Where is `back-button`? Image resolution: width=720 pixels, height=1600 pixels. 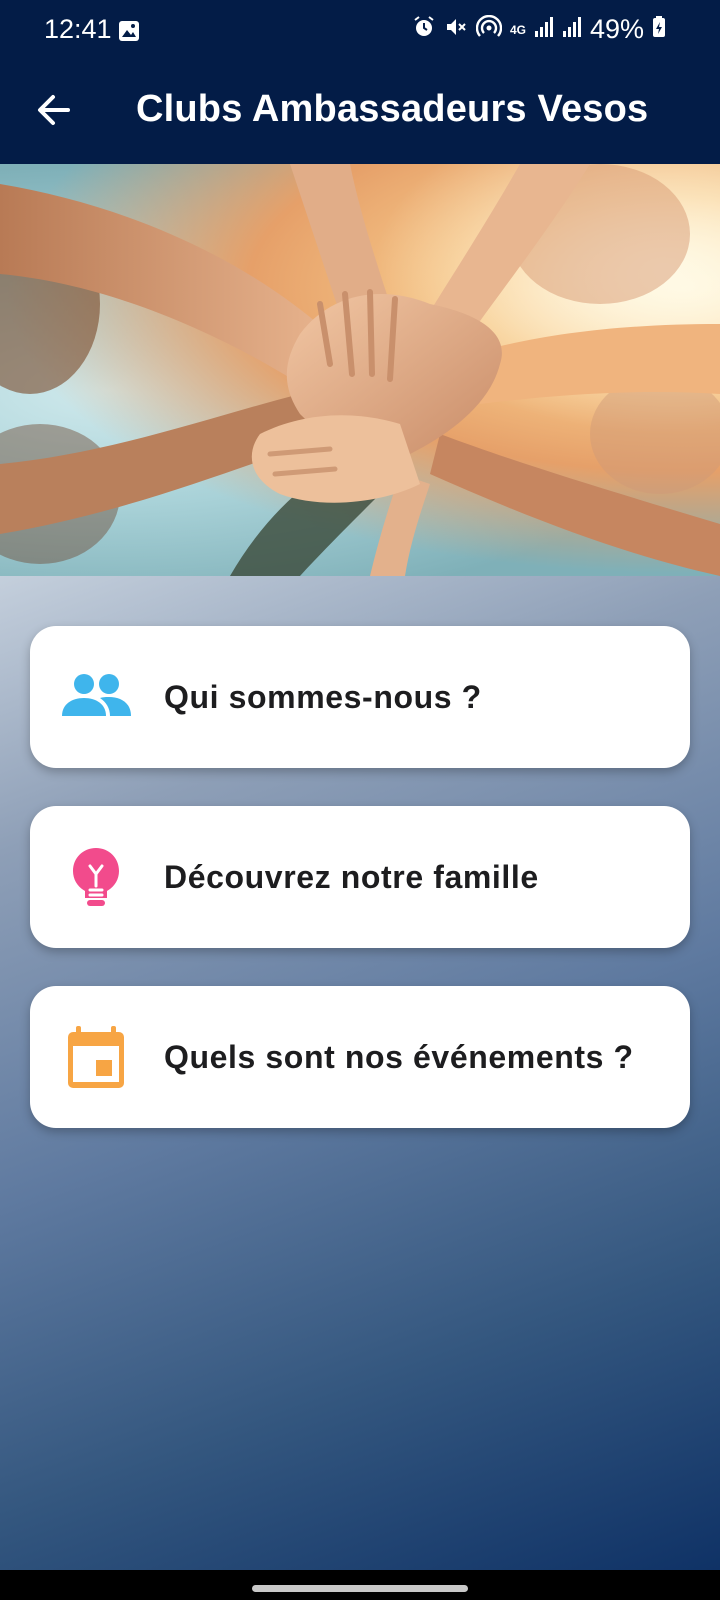
back-button is located at coordinates (54, 110).